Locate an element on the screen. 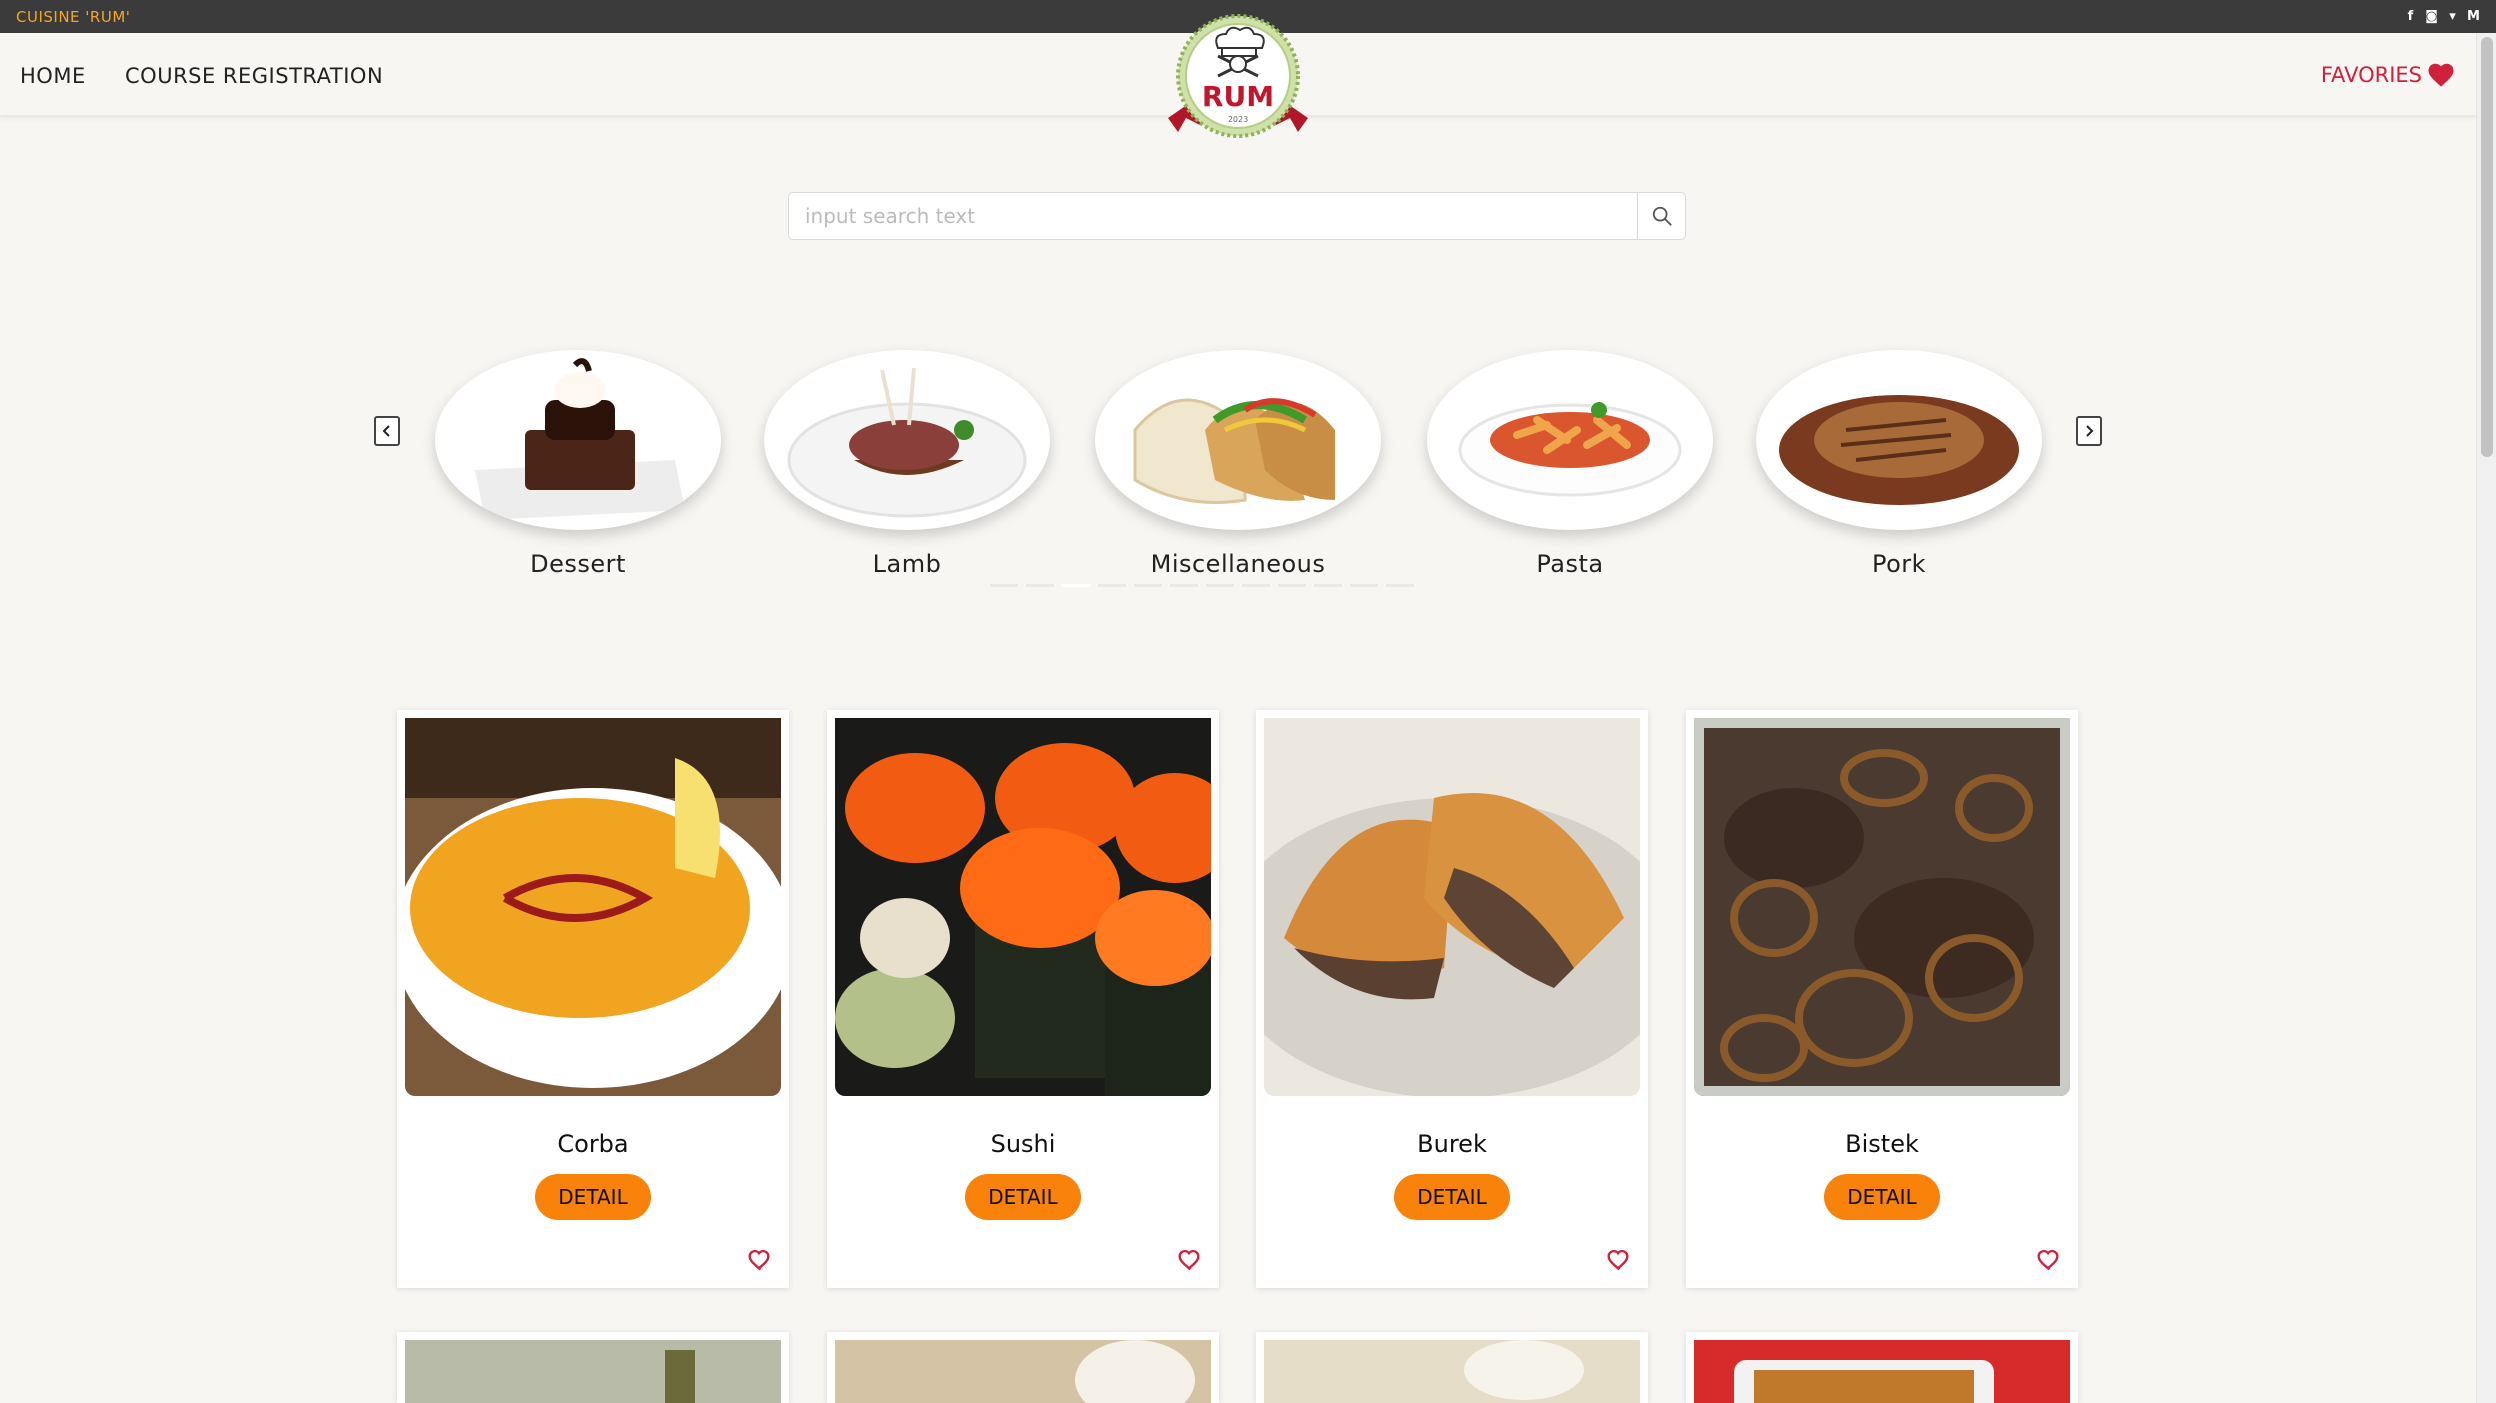 This screenshot has width=2496, height=1403. meal-card-corba: Corba DETAIL is located at coordinates (593, 999).